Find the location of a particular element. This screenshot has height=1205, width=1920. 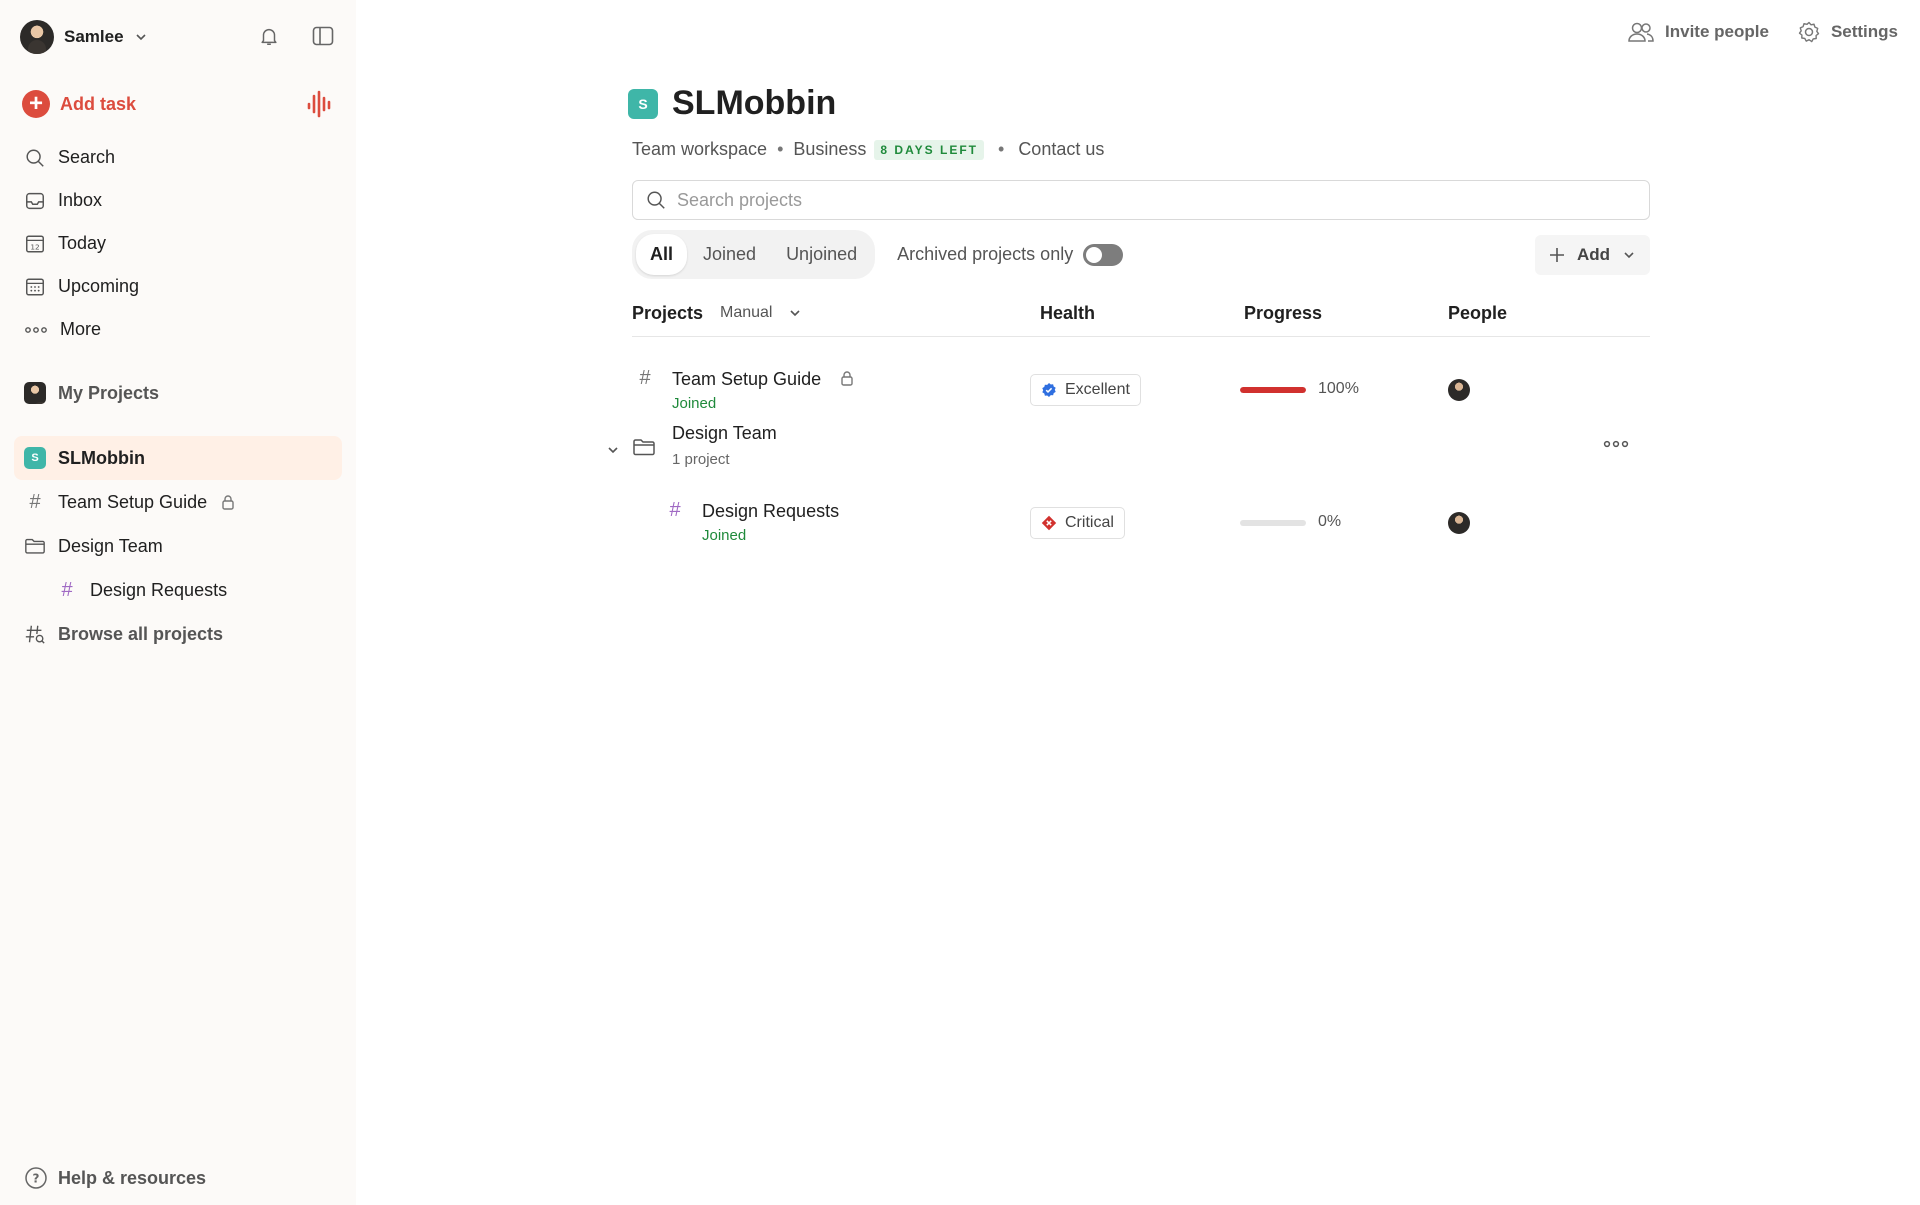

user-menu: Samlee is located at coordinates (84, 37).